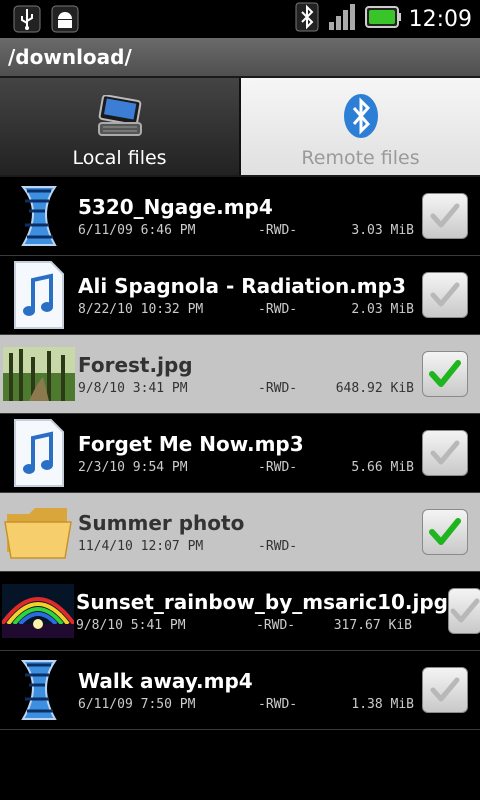  I want to click on file-name: Walk away.mp4, so click(165, 680).